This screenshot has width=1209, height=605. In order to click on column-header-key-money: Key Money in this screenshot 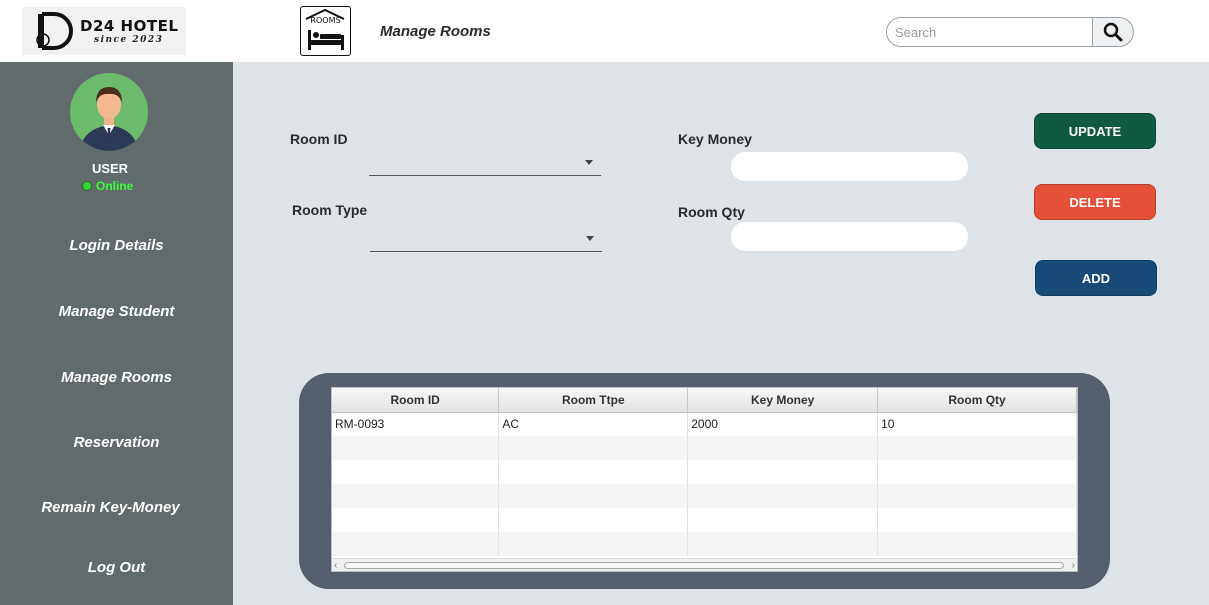, I will do `click(783, 400)`.